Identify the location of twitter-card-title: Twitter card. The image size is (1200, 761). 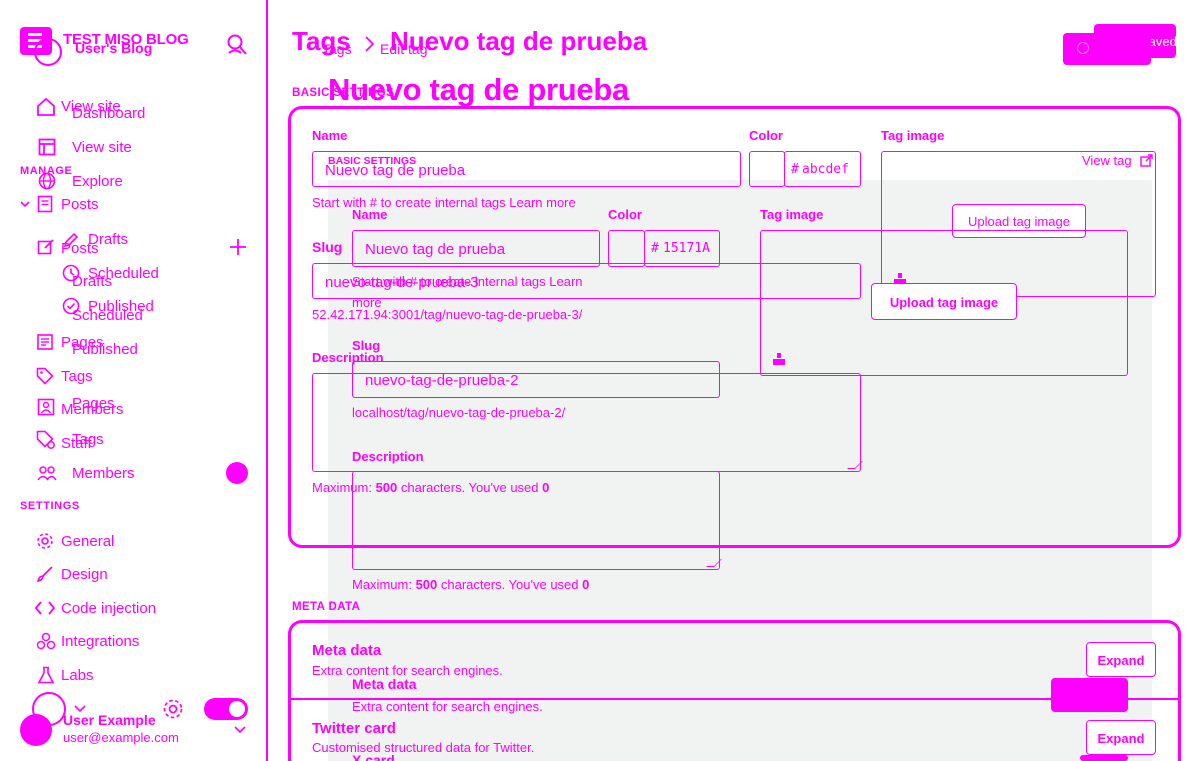
(354, 728).